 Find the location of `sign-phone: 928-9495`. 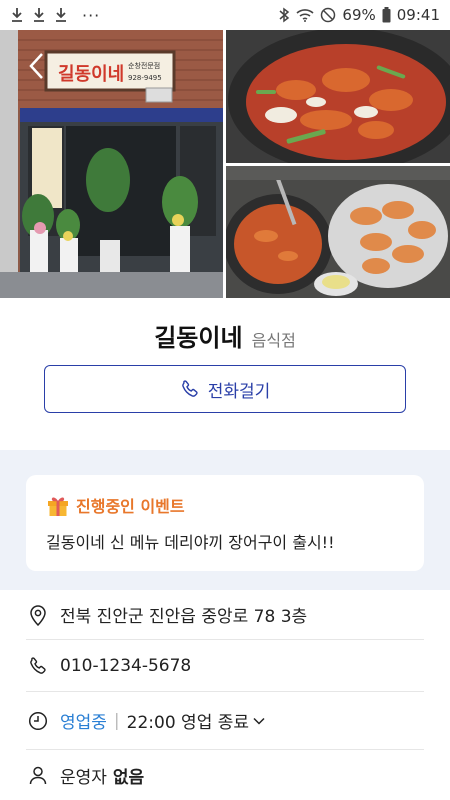

sign-phone: 928-9495 is located at coordinates (145, 78).